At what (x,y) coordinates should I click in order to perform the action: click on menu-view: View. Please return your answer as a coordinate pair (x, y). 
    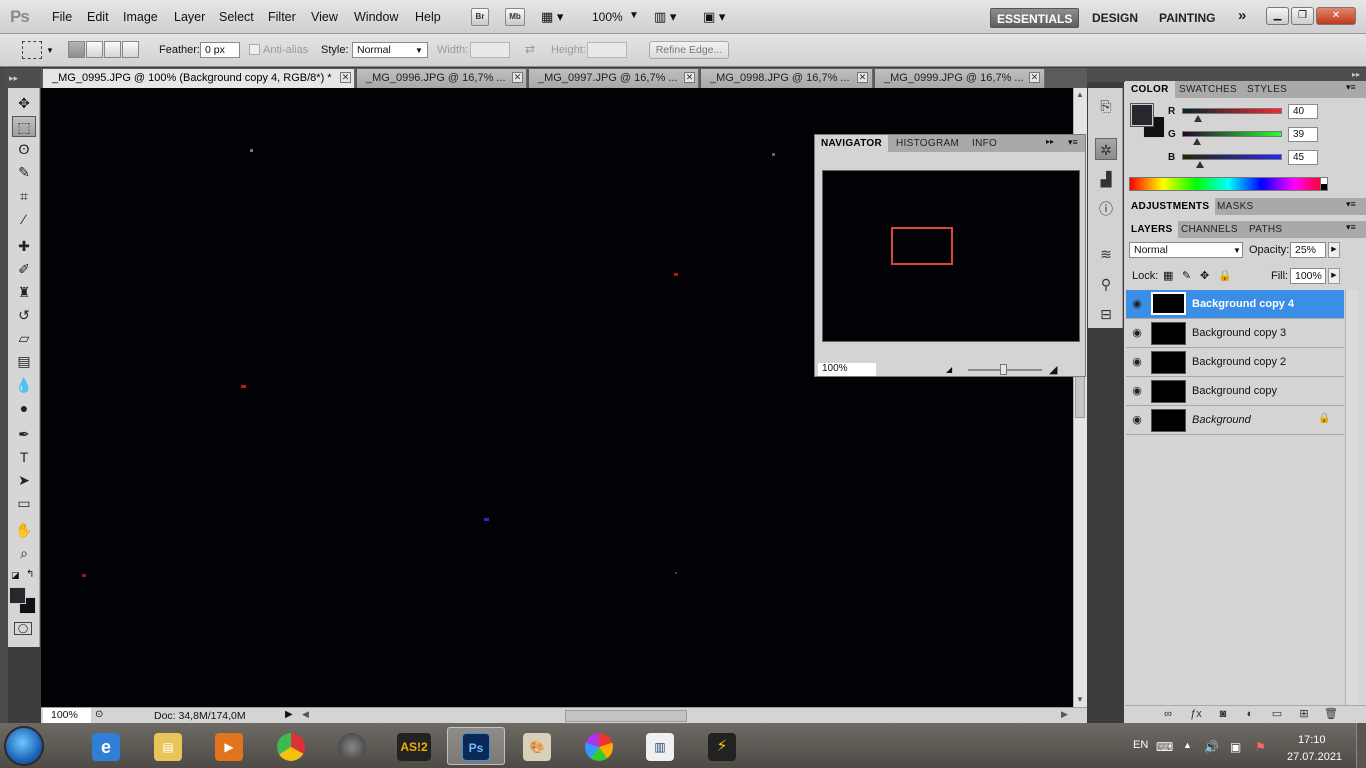
    Looking at the image, I should click on (324, 17).